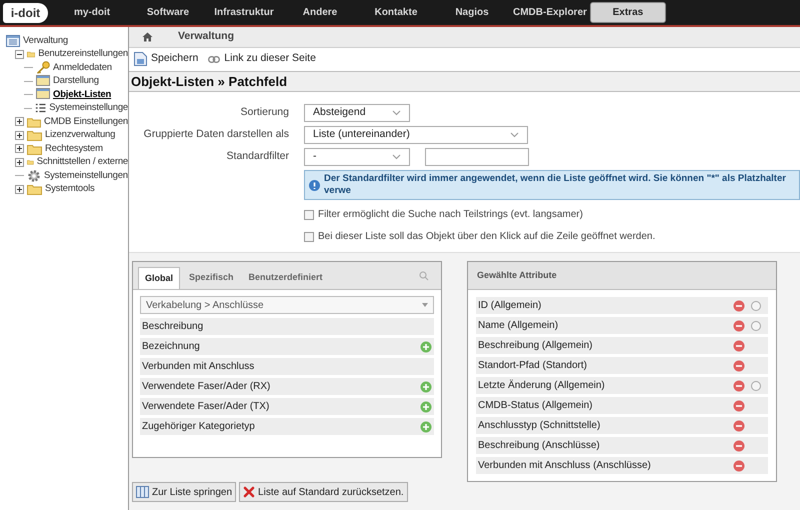 This screenshot has height=510, width=800. I want to click on checkbox-label: Bei dieser Liste soll das Objekt über den Klick auf die Zeile geöffnet werden., so click(487, 237).